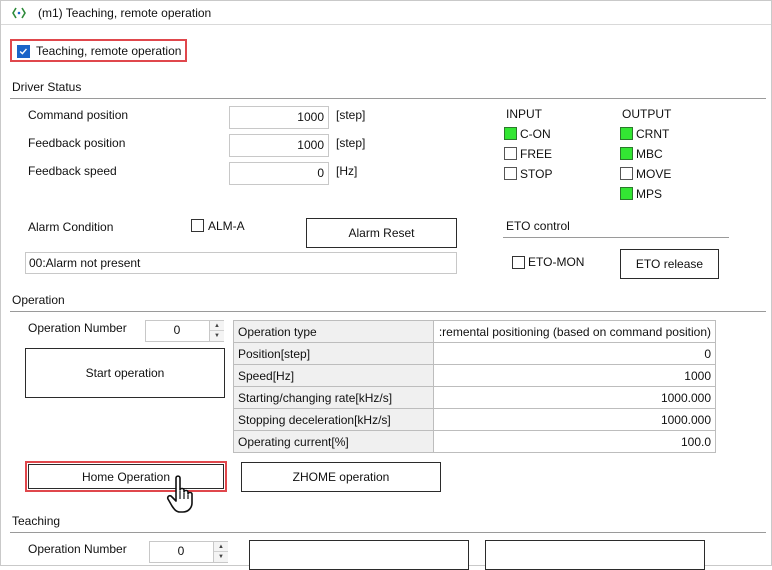 The height and width of the screenshot is (570, 772). I want to click on teaching-divider, so click(388, 532).